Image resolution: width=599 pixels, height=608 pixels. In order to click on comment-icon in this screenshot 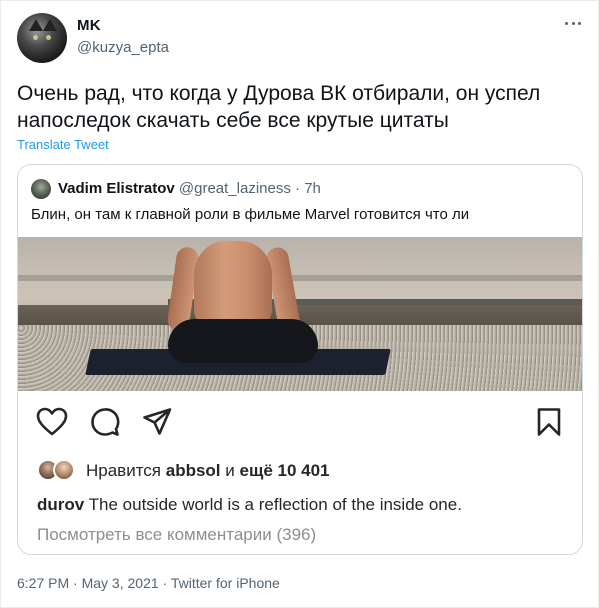, I will do `click(105, 422)`.